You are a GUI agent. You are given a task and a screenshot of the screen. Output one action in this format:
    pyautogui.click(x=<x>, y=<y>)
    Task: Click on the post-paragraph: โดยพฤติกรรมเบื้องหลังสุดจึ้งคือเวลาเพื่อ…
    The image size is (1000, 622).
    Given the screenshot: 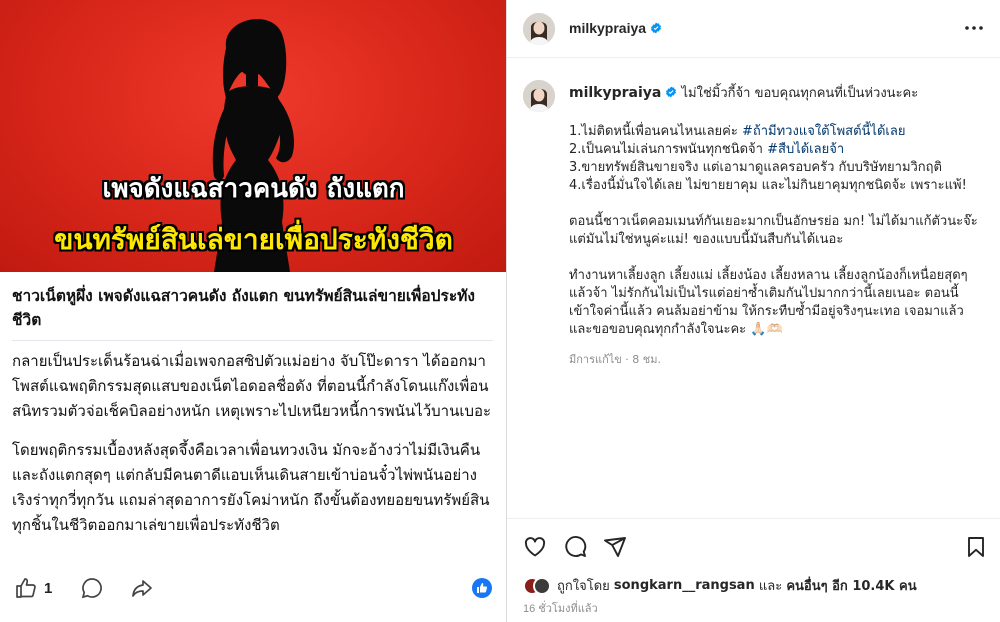 What is the action you would take?
    pyautogui.click(x=251, y=487)
    